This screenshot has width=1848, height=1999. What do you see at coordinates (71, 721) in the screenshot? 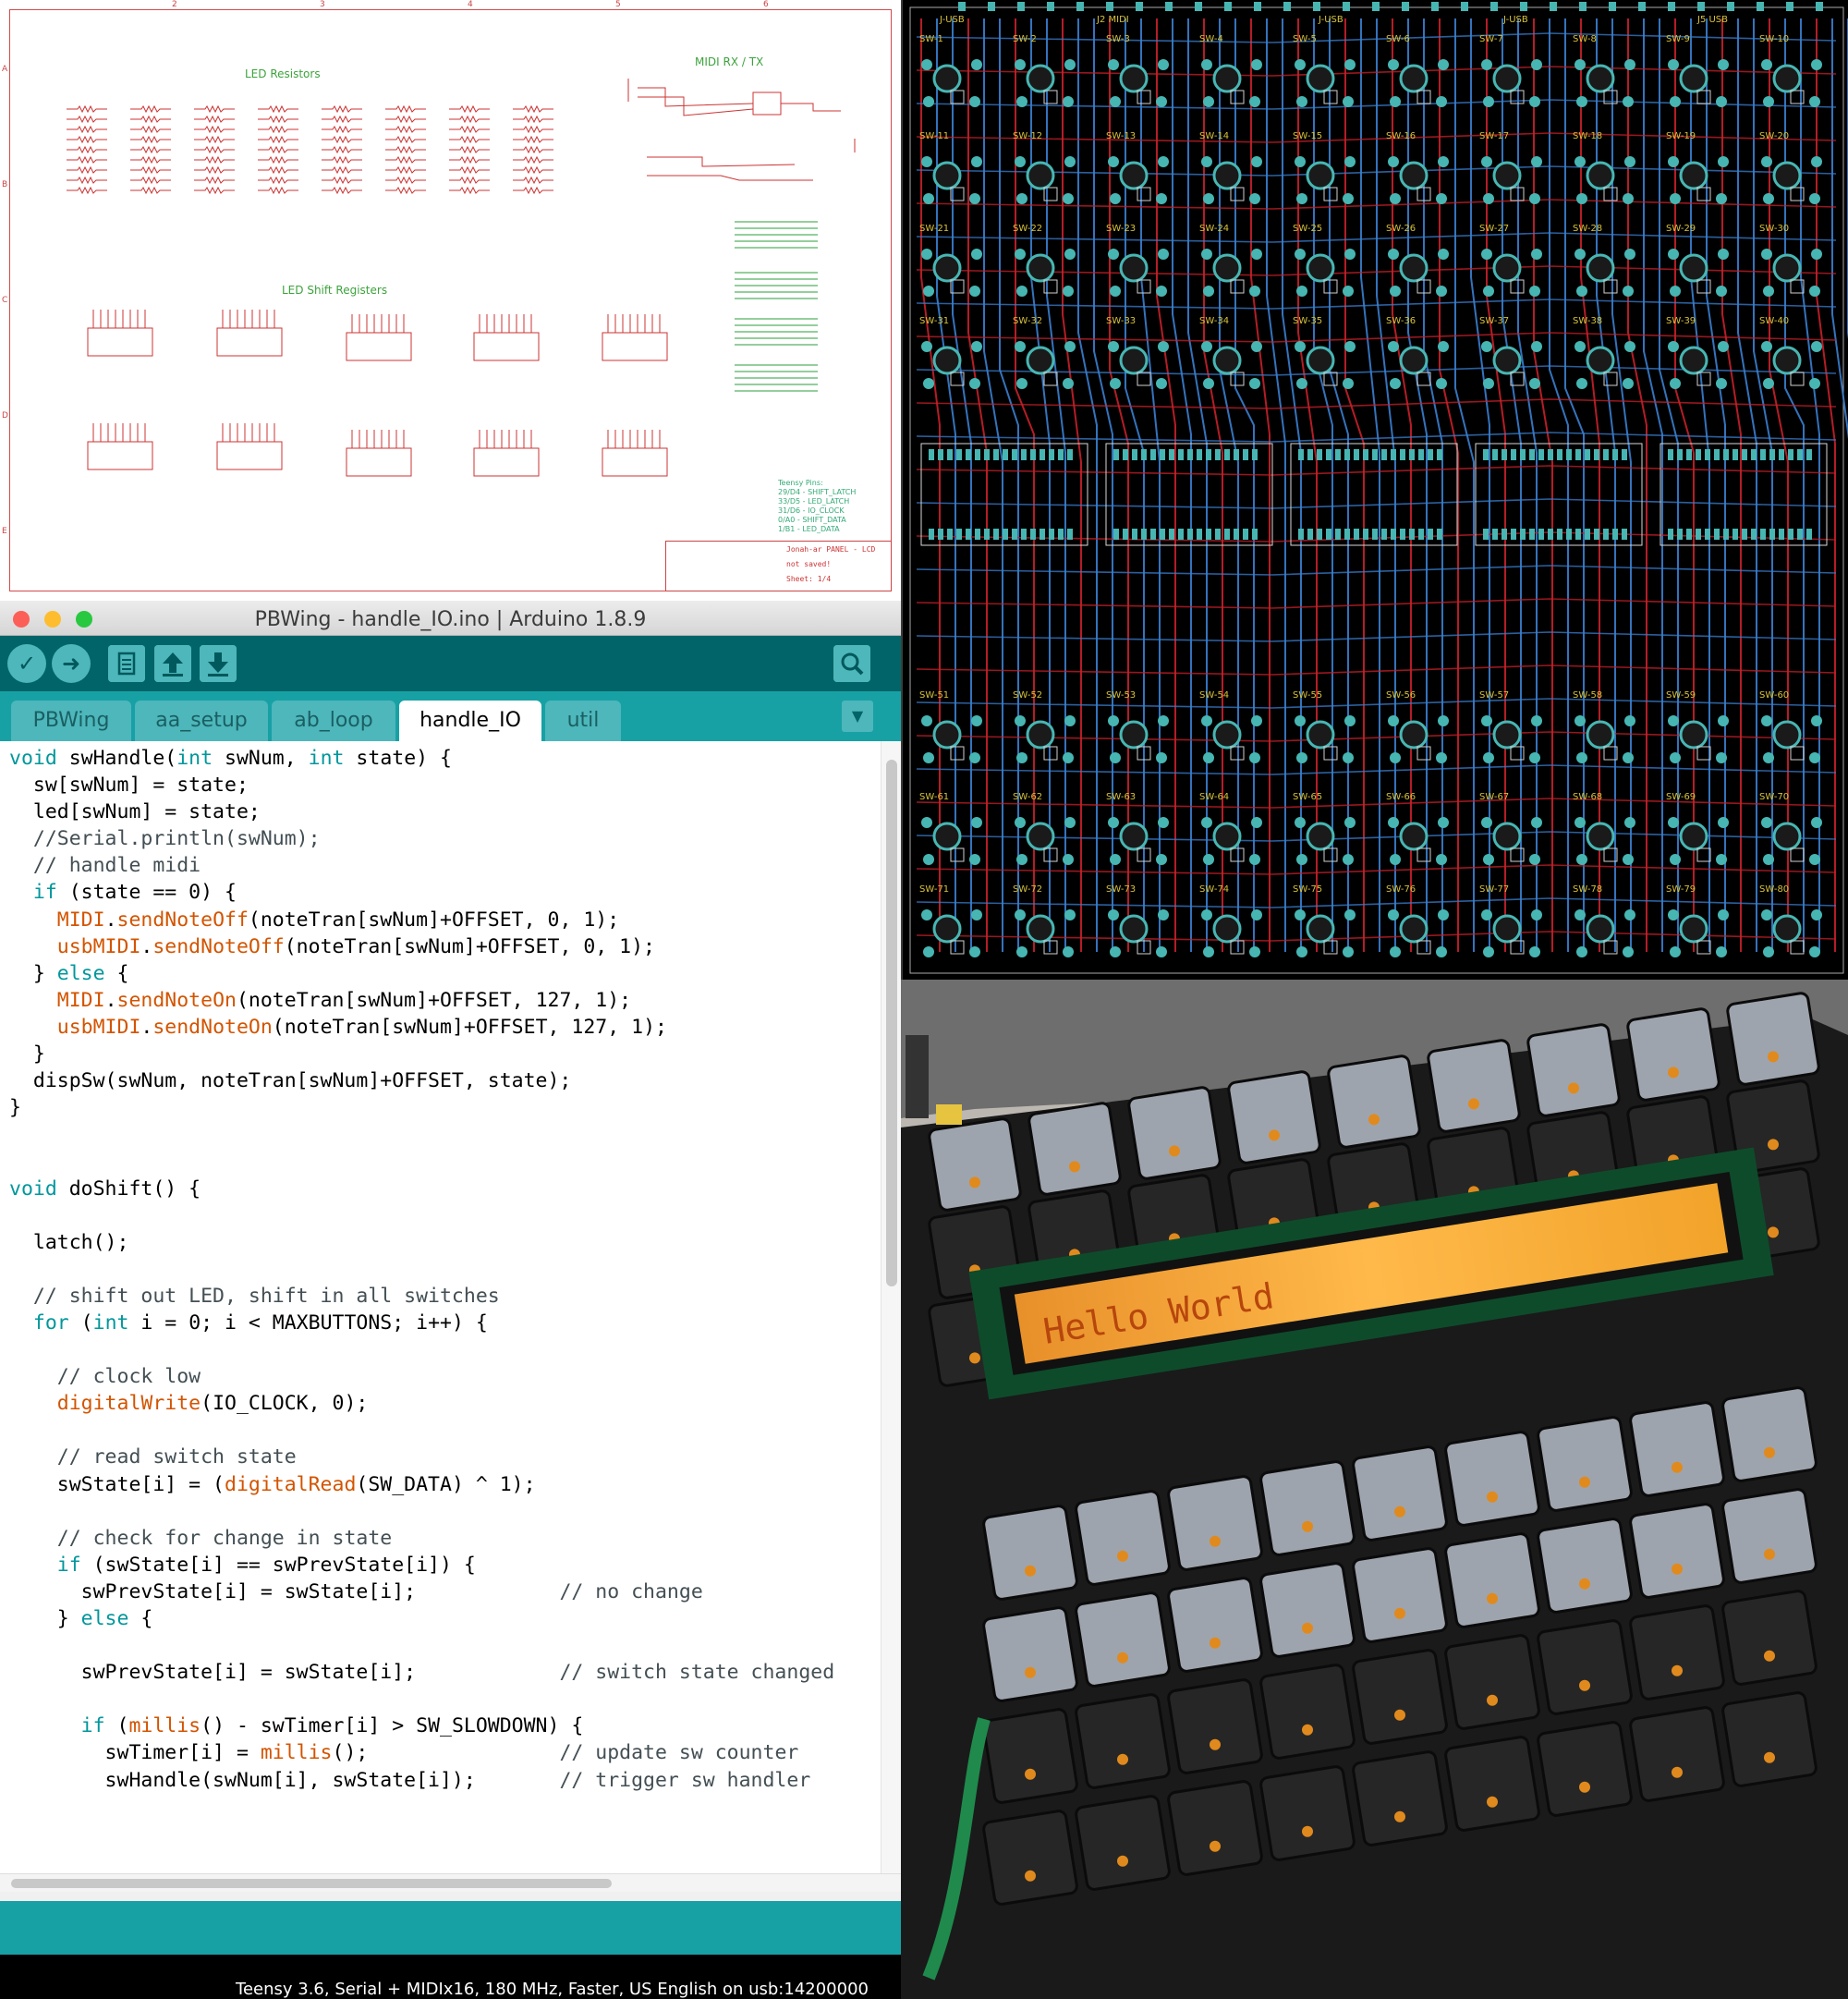
I see `tab-pbwing: PBWing` at bounding box center [71, 721].